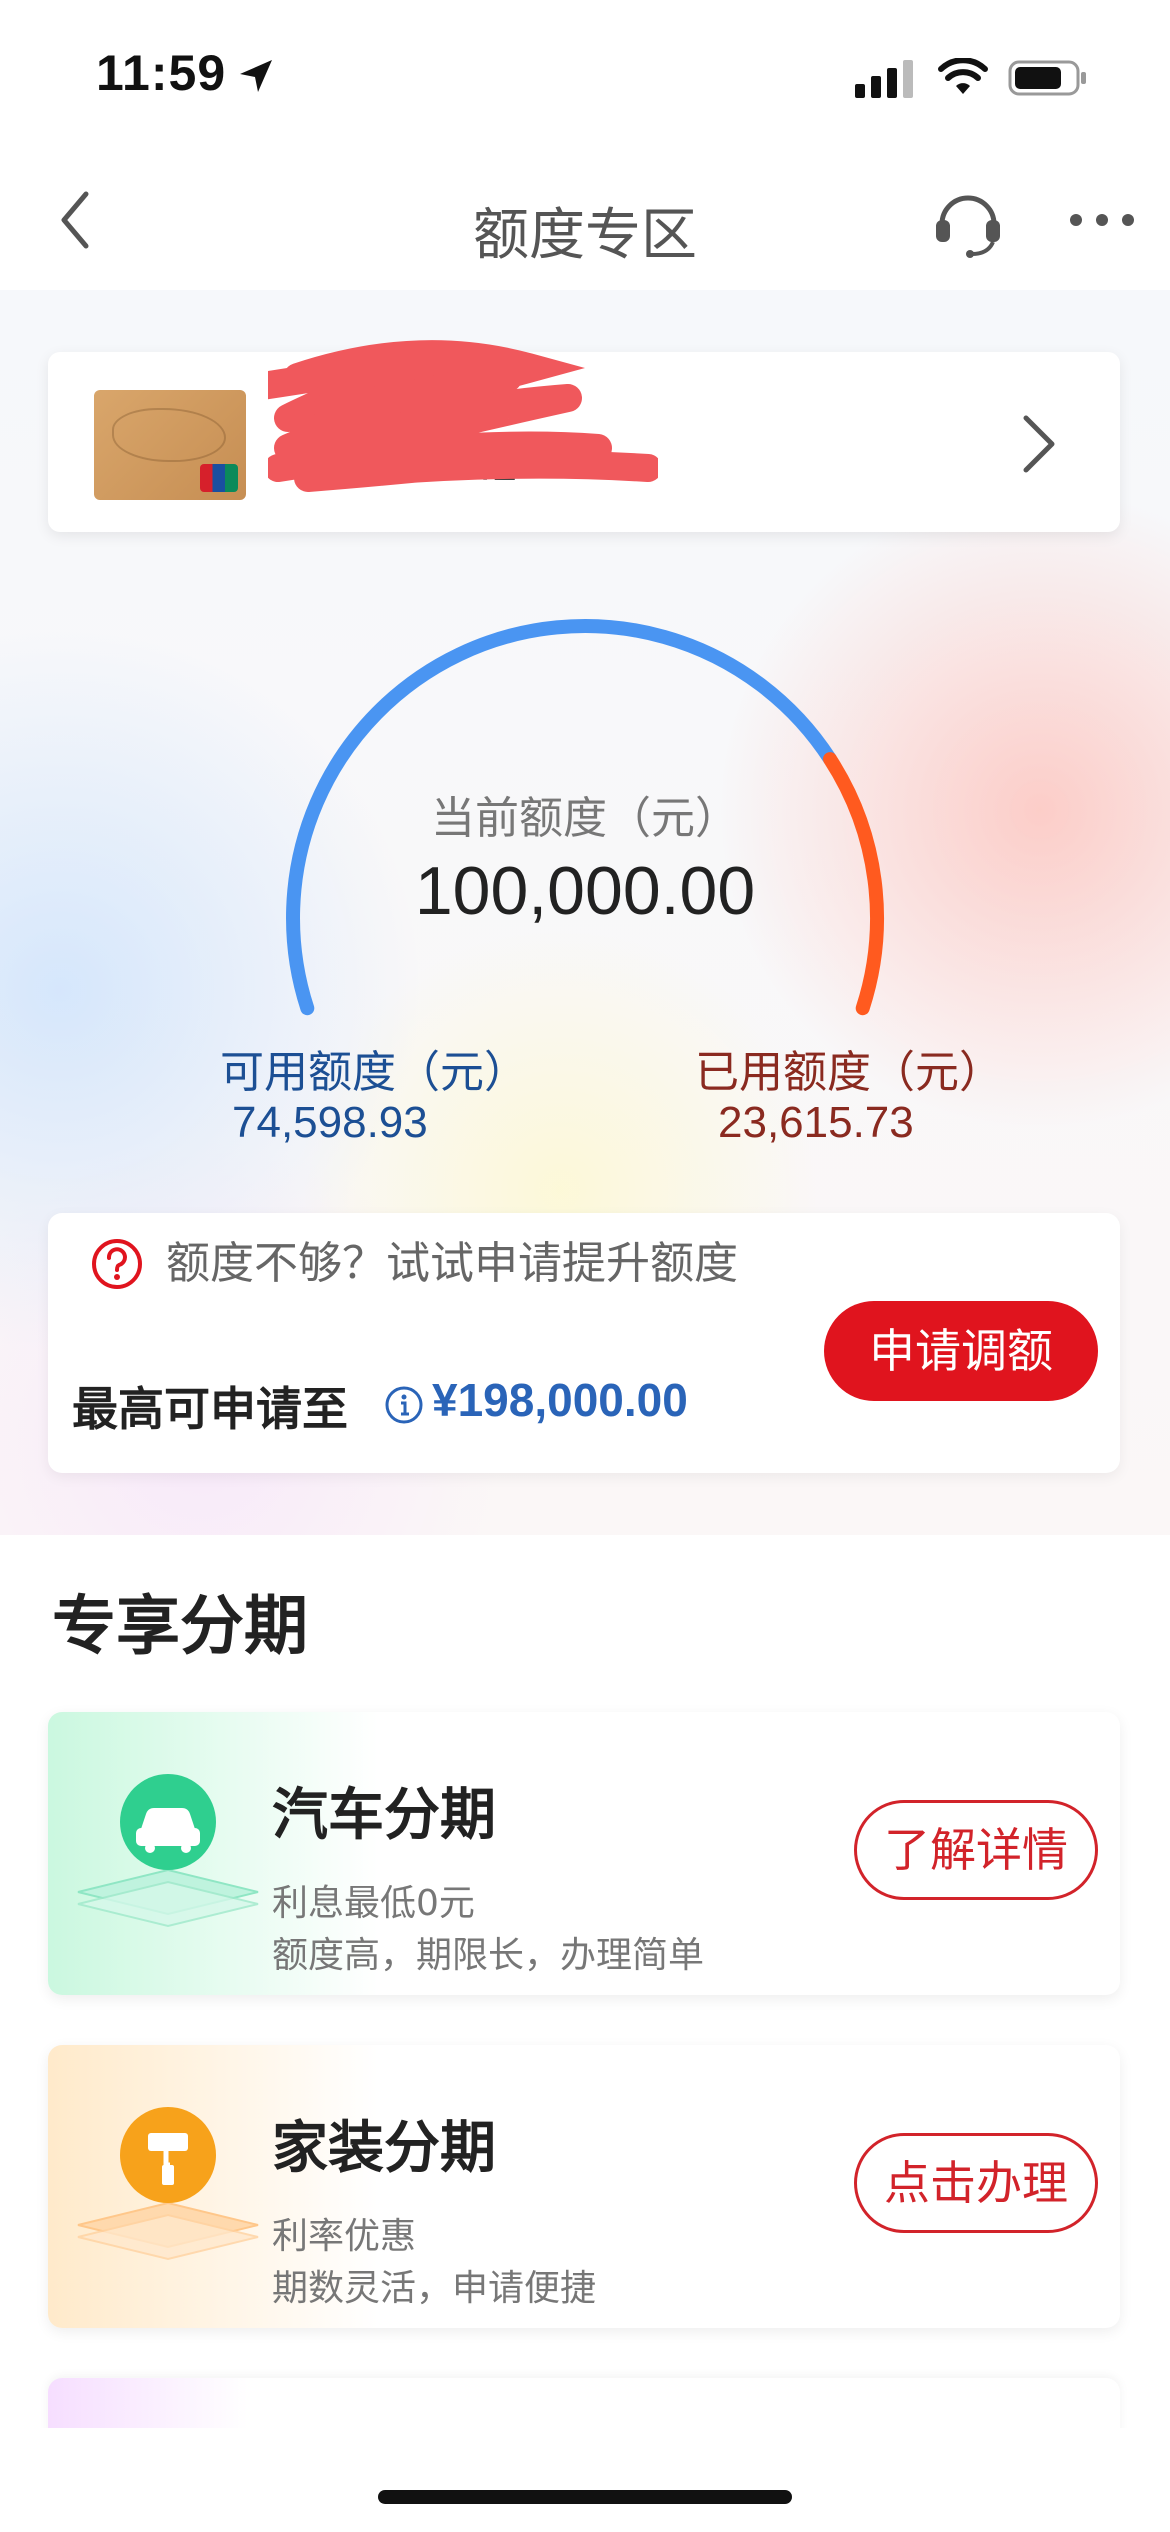  What do you see at coordinates (463, 416) in the screenshot?
I see `redaction-scribble: 42` at bounding box center [463, 416].